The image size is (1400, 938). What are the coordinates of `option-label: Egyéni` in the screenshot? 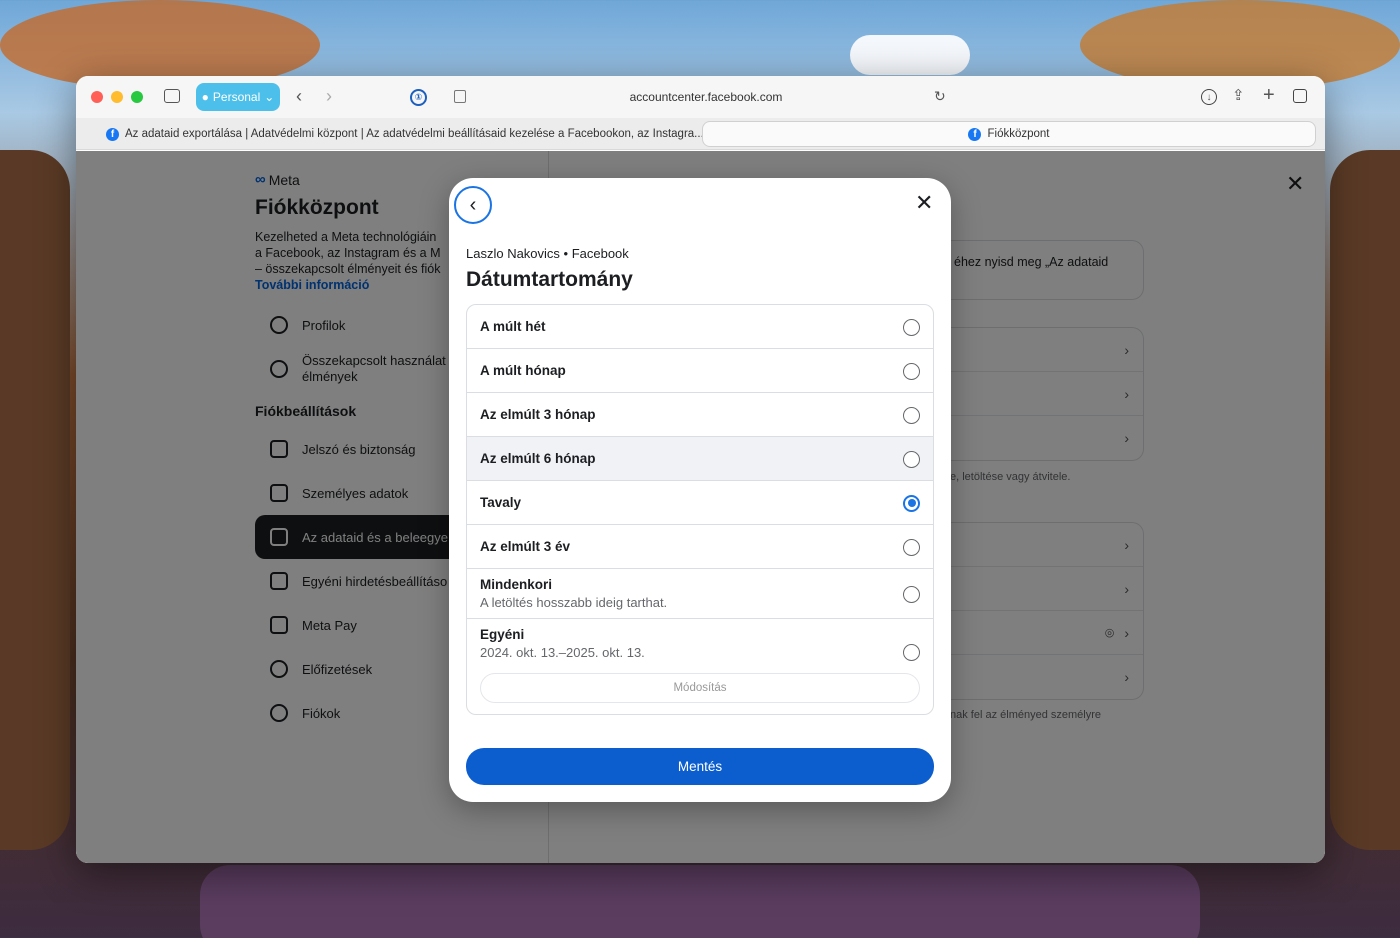 It's located at (502, 634).